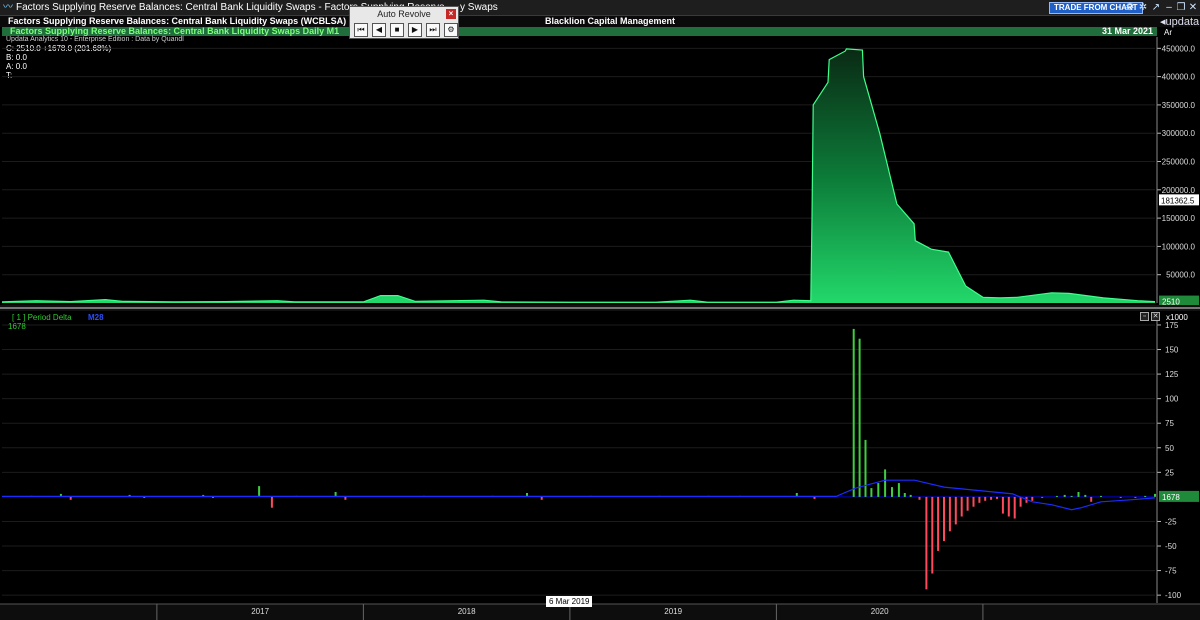 The image size is (1200, 620). What do you see at coordinates (467, 611) in the screenshot?
I see `year-label: 2018` at bounding box center [467, 611].